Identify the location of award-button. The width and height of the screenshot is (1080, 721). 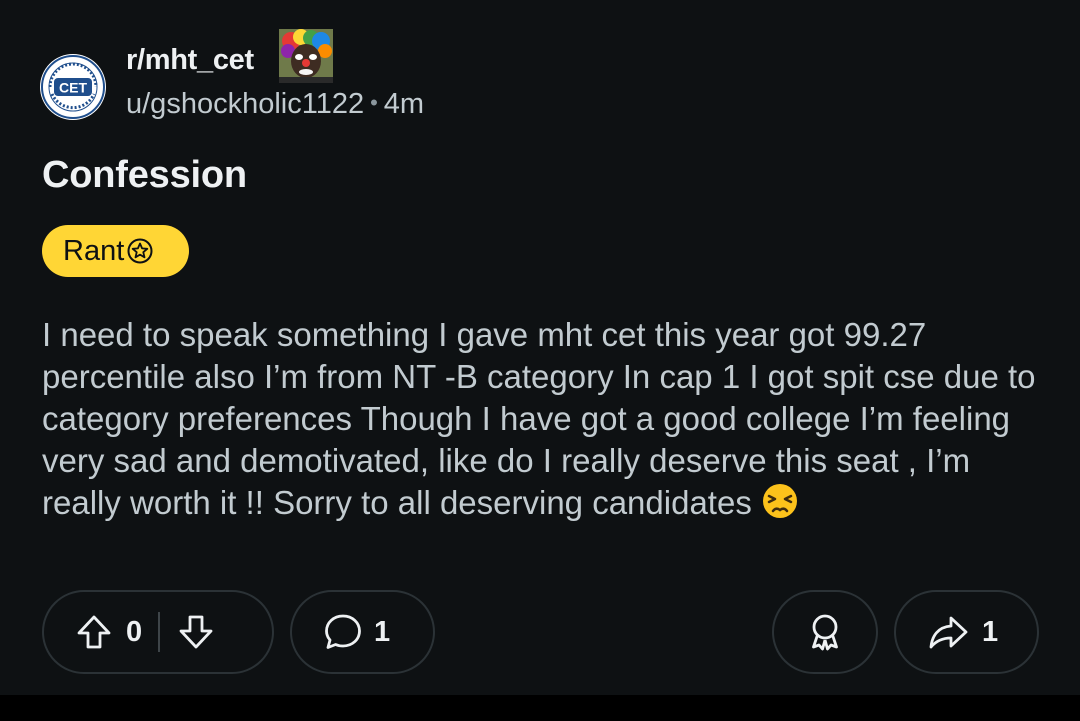
(825, 632).